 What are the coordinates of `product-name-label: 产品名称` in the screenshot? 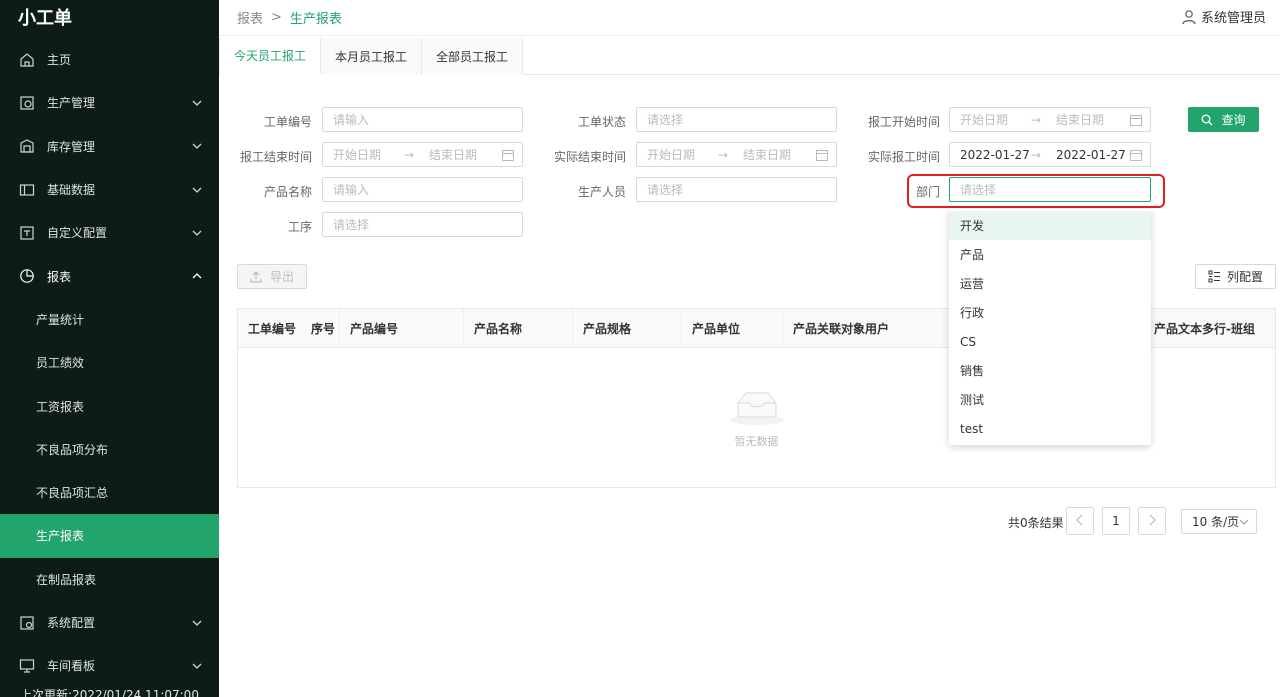 It's located at (287, 192).